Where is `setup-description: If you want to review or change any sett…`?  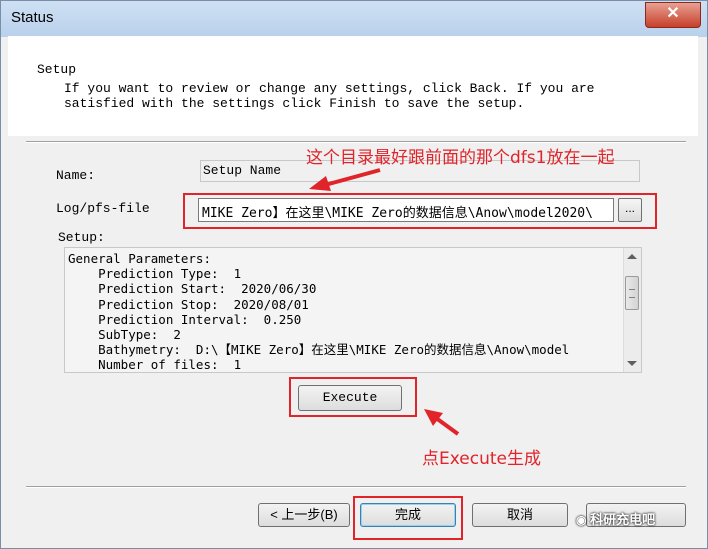
setup-description: If you want to review or change any sett… is located at coordinates (329, 96).